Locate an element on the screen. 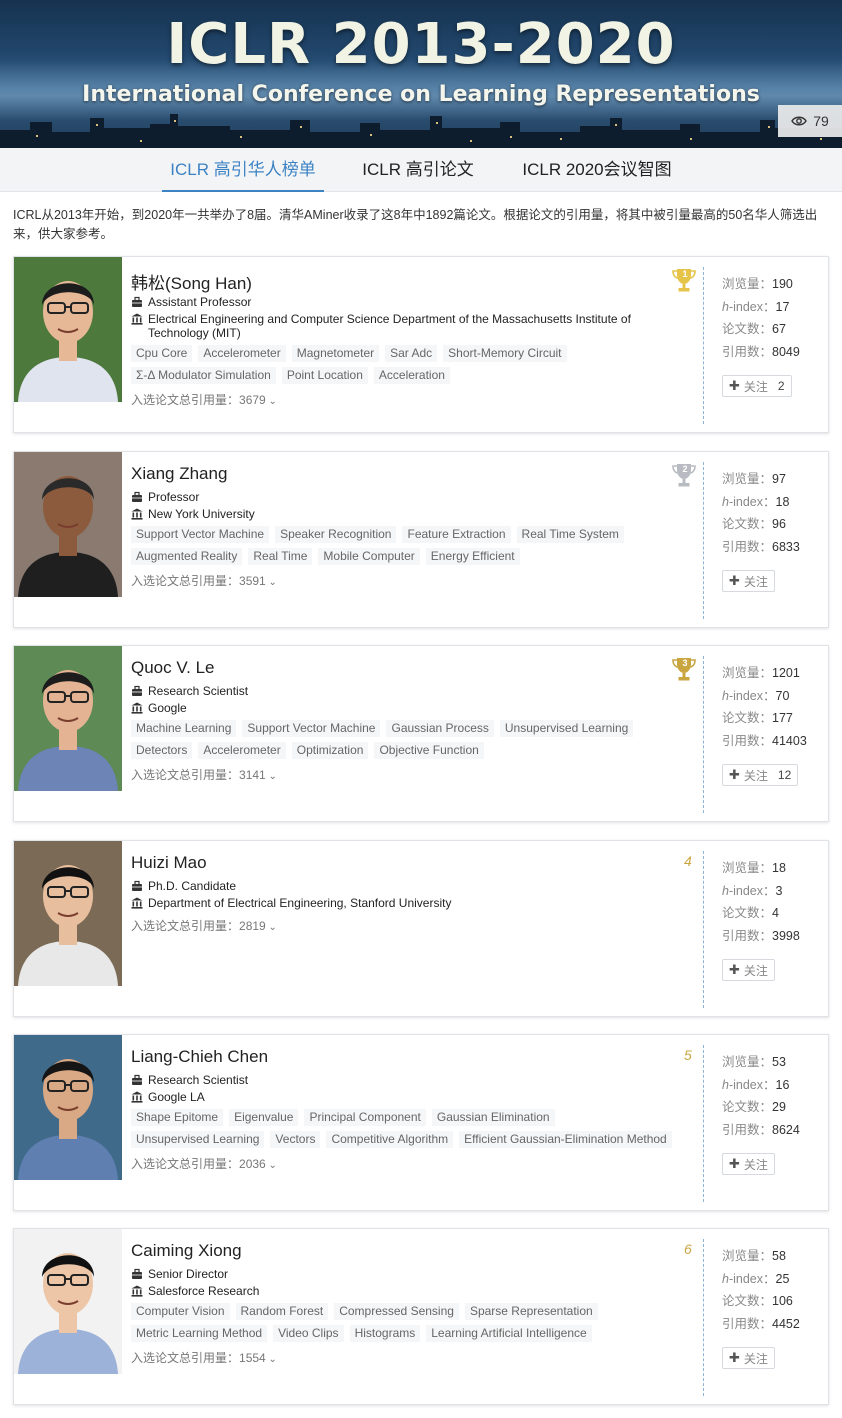  cited-total-toggle: 入选论文总引用量：2819 ⌄ is located at coordinates (204, 925).